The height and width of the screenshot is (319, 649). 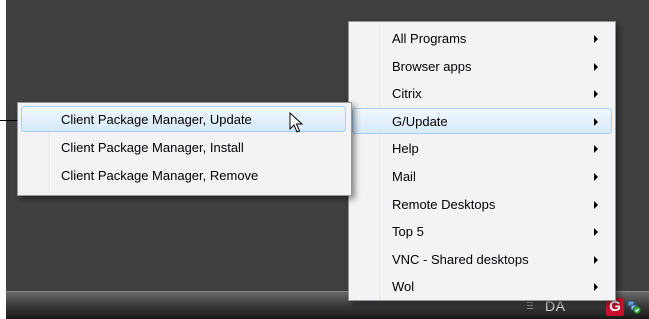 What do you see at coordinates (160, 175) in the screenshot?
I see `menu-item-label: Client Package Manager, Remove` at bounding box center [160, 175].